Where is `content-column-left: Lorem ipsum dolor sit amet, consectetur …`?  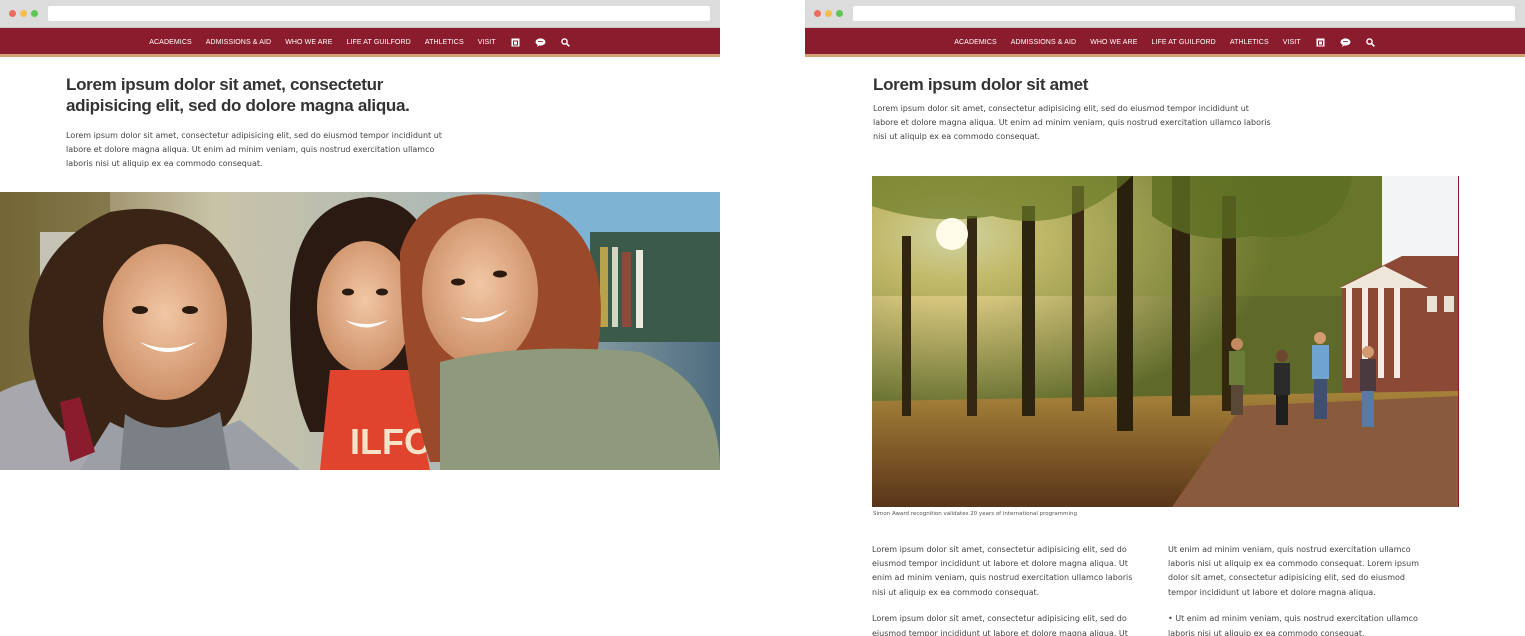
content-column-left: Lorem ipsum dolor sit amet, consectetur … is located at coordinates (1004, 589).